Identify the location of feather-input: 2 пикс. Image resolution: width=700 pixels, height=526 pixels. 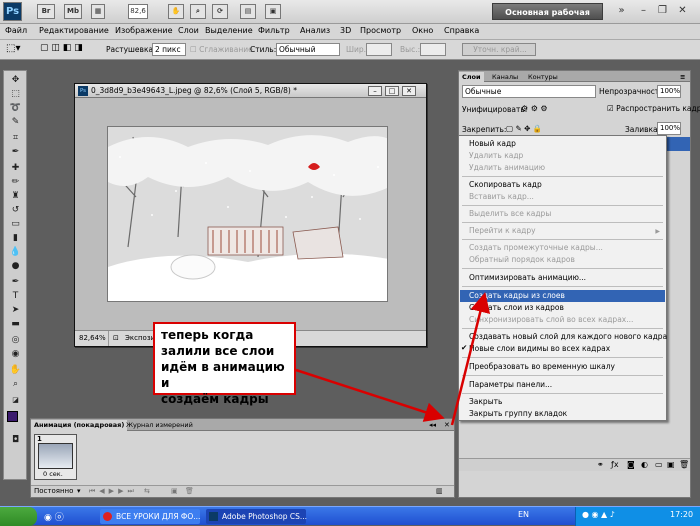
(169, 49).